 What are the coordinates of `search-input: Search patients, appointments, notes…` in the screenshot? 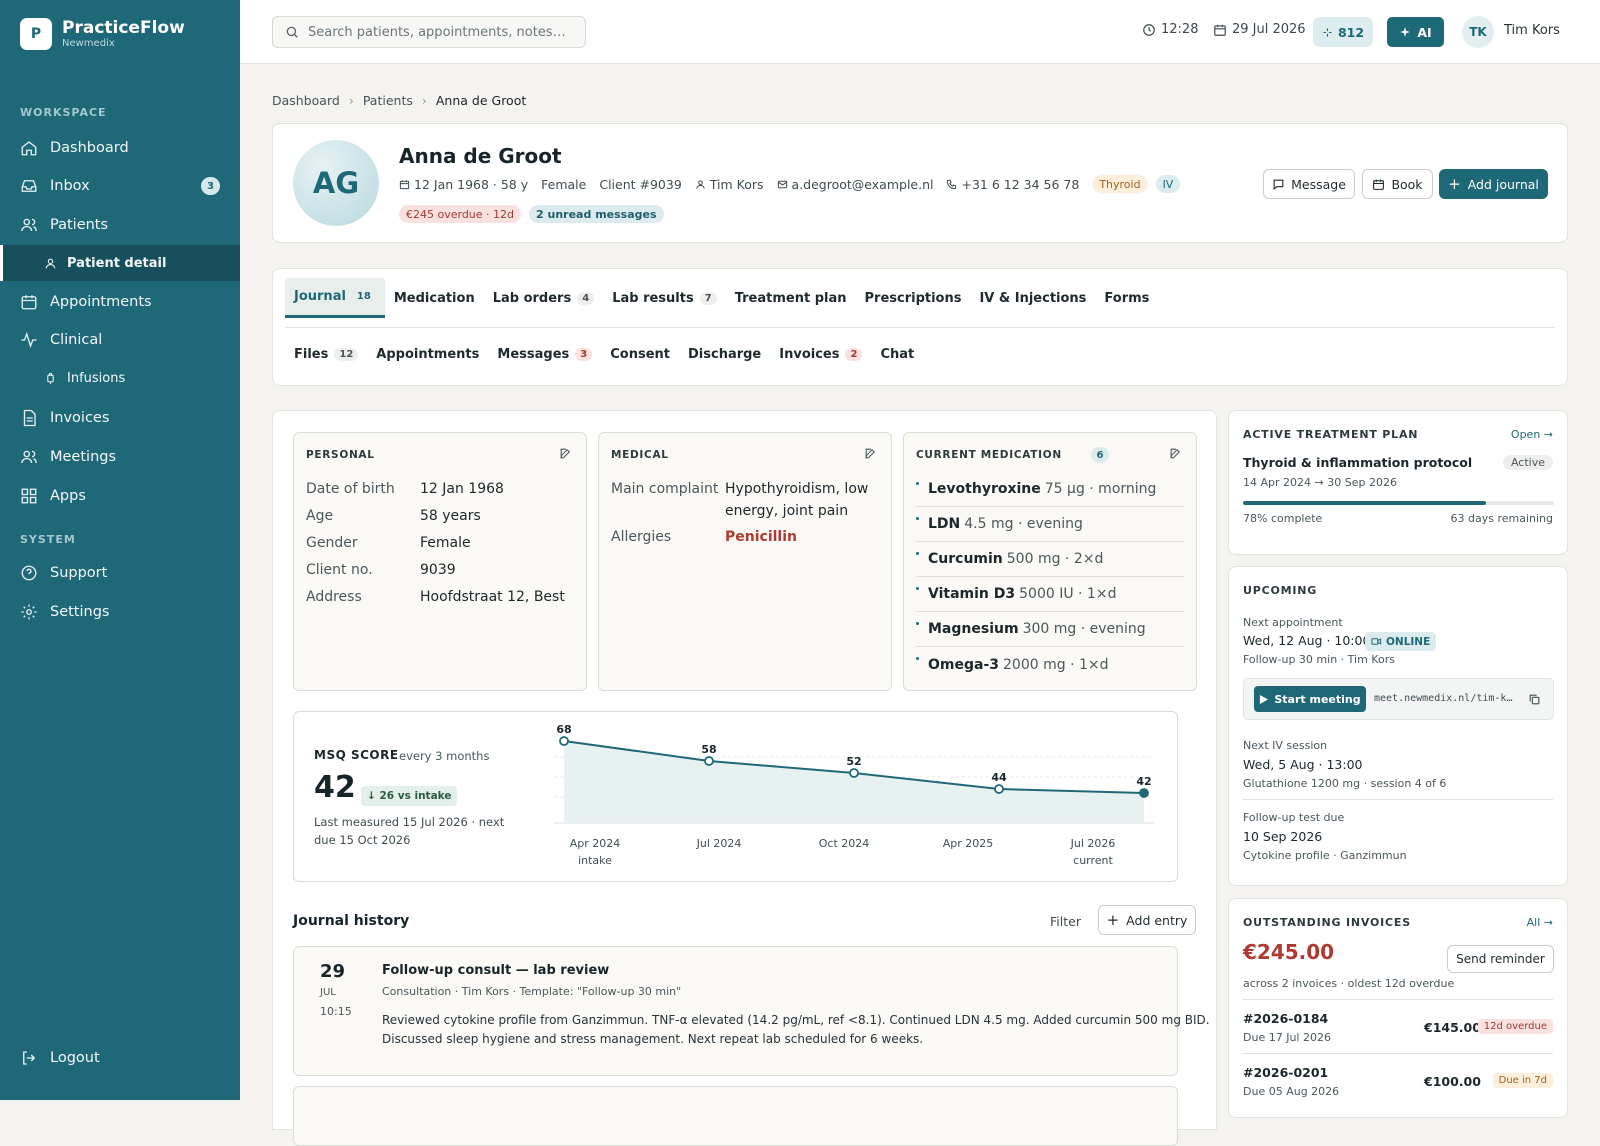 It's located at (429, 32).